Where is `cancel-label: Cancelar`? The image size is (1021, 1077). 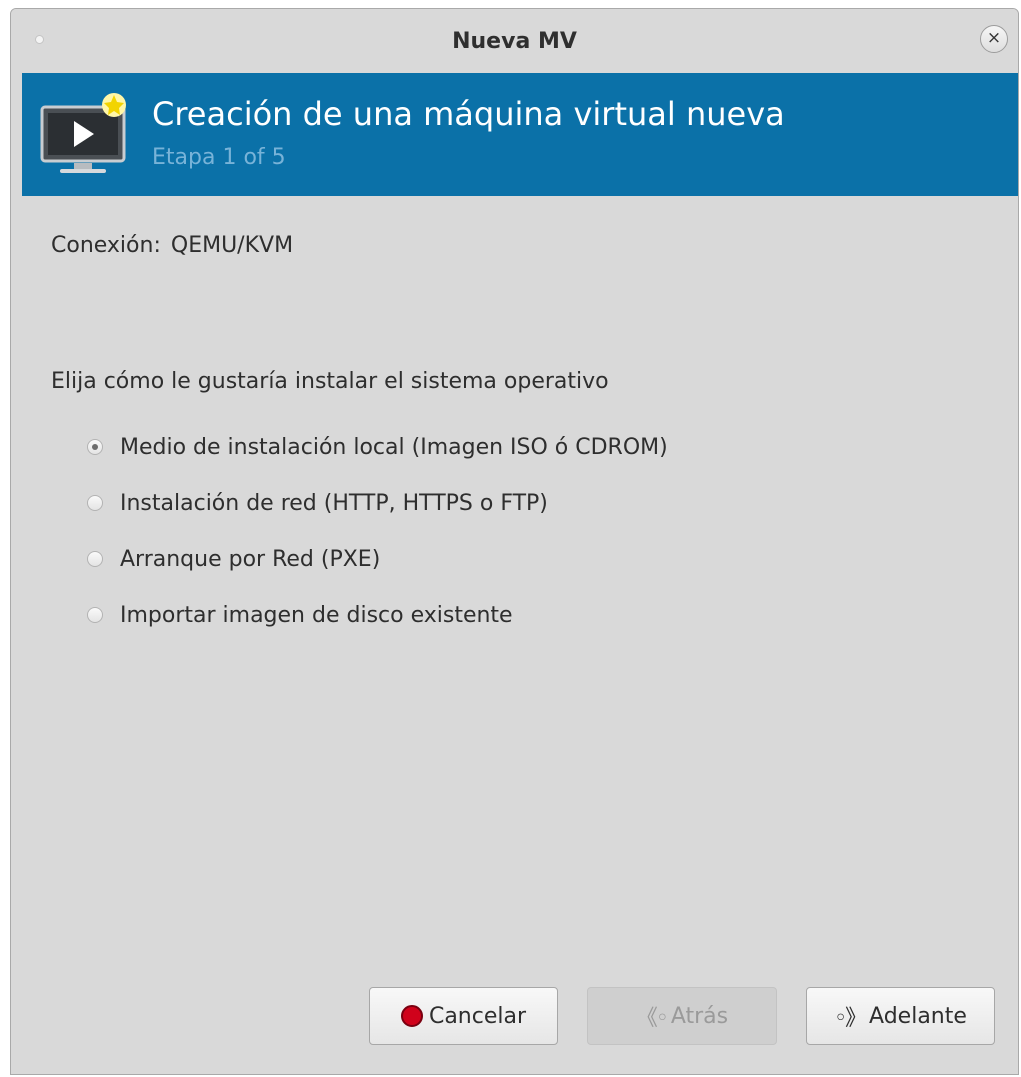
cancel-label: Cancelar is located at coordinates (477, 1016).